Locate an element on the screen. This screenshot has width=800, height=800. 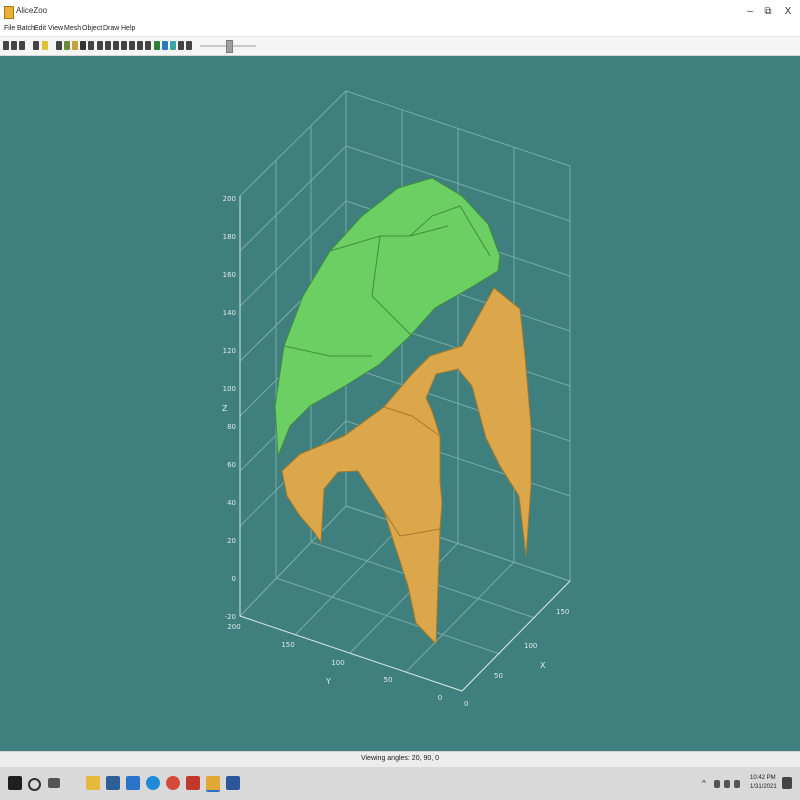
grid-alt-icon is located at coordinates (124, 45).